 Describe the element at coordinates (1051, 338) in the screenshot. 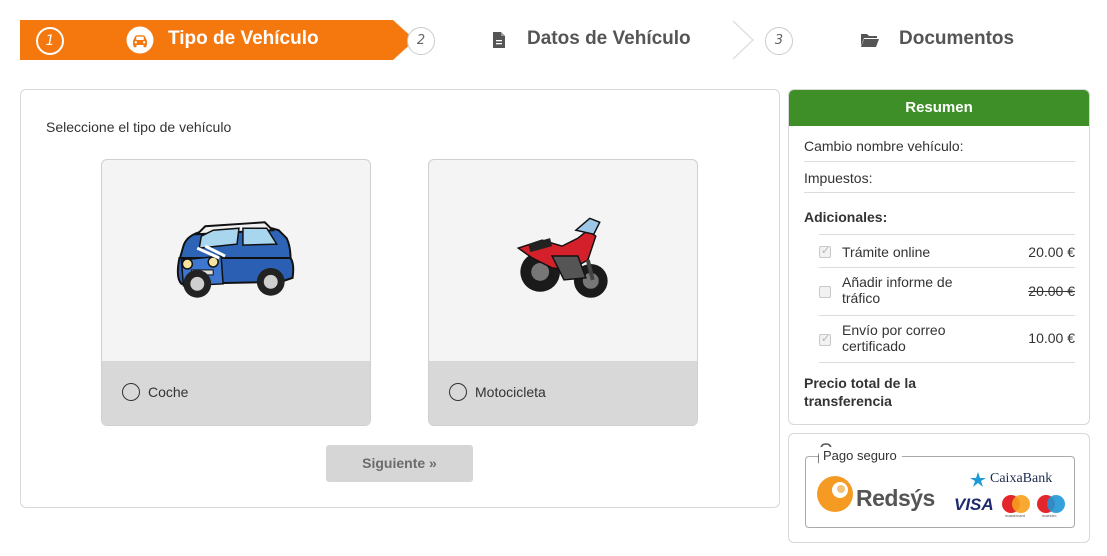

I see `addon-price: 10.00 €` at that location.